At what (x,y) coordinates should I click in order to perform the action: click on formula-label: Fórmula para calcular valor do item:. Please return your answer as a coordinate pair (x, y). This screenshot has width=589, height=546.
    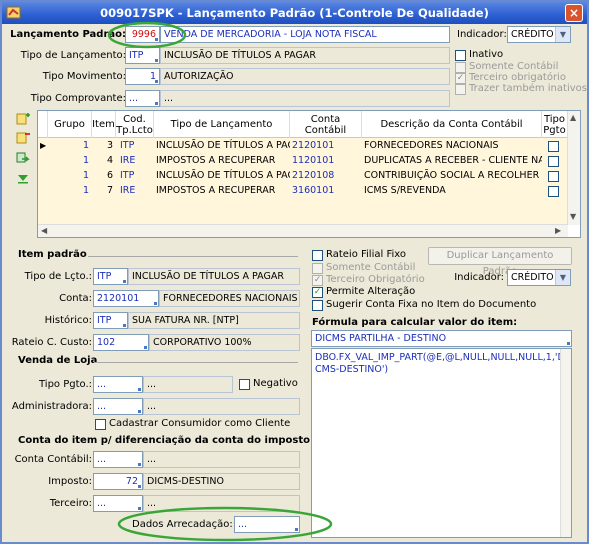
    Looking at the image, I should click on (415, 322).